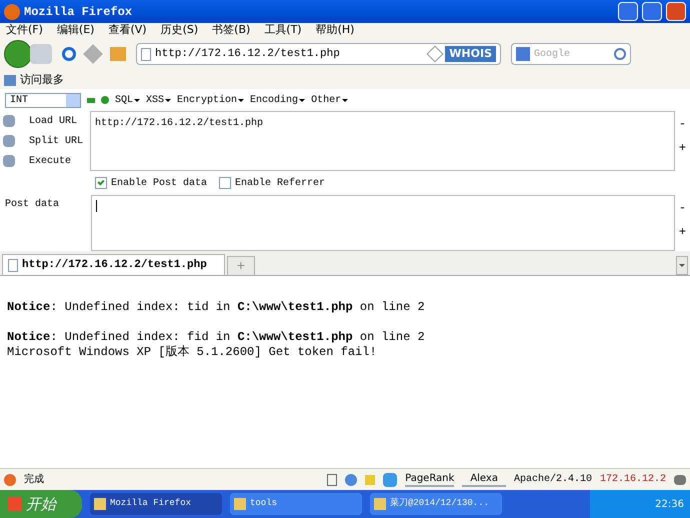  What do you see at coordinates (652, 11) in the screenshot?
I see `maximize-button` at bounding box center [652, 11].